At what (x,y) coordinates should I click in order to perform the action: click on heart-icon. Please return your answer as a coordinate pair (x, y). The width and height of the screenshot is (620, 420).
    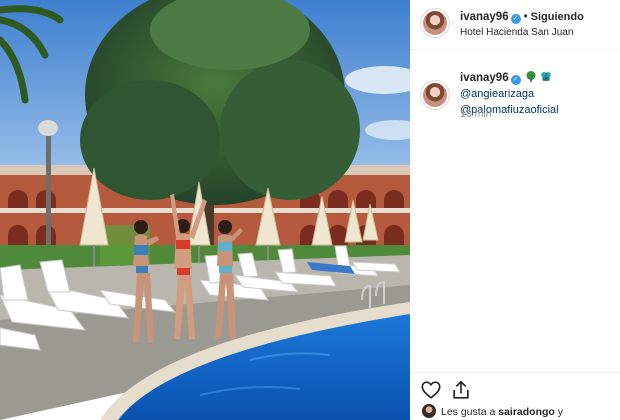
    Looking at the image, I should click on (431, 390).